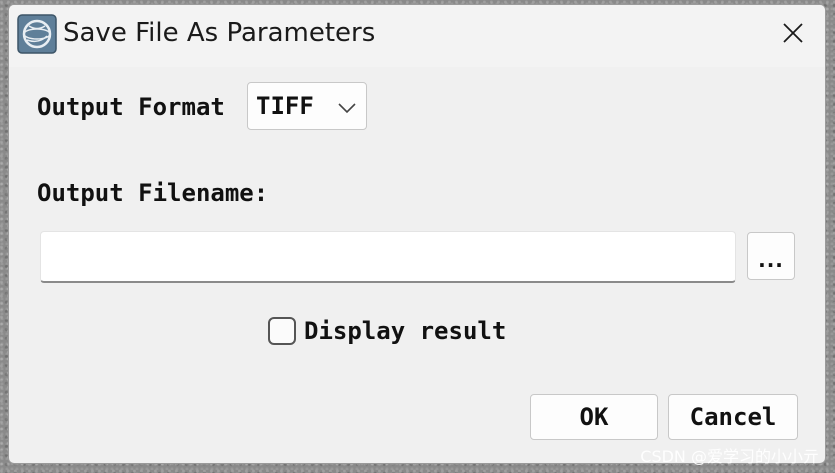  What do you see at coordinates (131, 107) in the screenshot?
I see `output-format-label: Output Format` at bounding box center [131, 107].